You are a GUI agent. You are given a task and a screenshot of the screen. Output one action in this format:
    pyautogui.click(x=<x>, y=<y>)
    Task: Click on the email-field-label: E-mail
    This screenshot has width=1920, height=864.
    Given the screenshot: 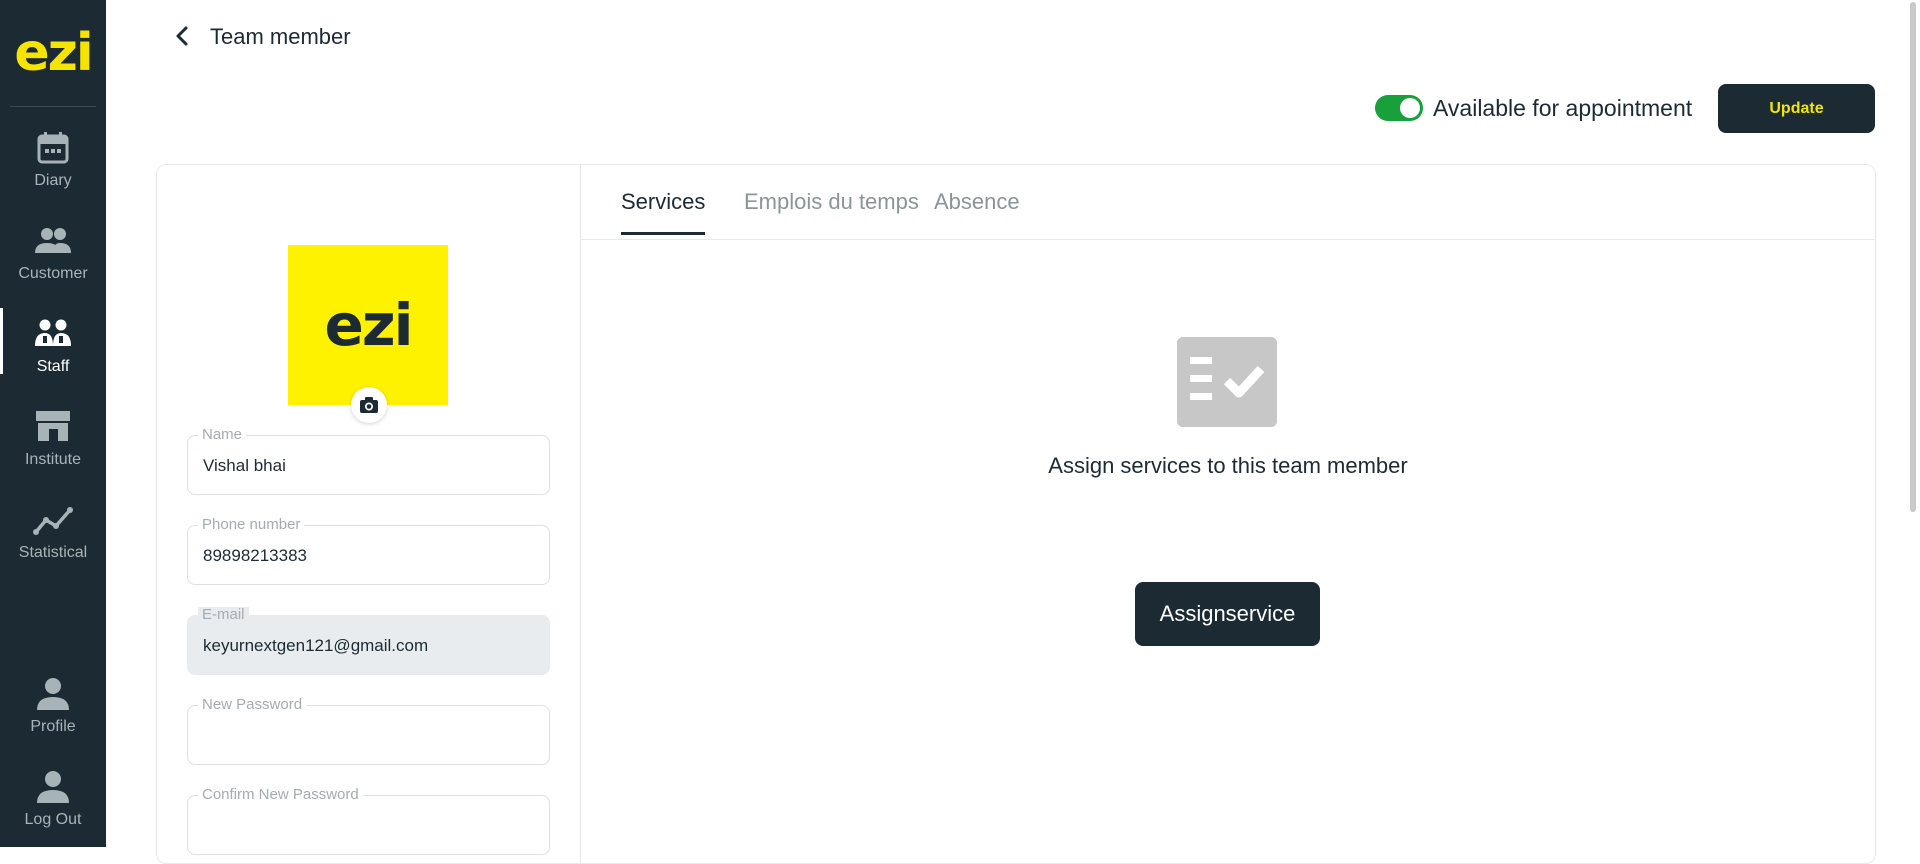 What is the action you would take?
    pyautogui.click(x=223, y=615)
    